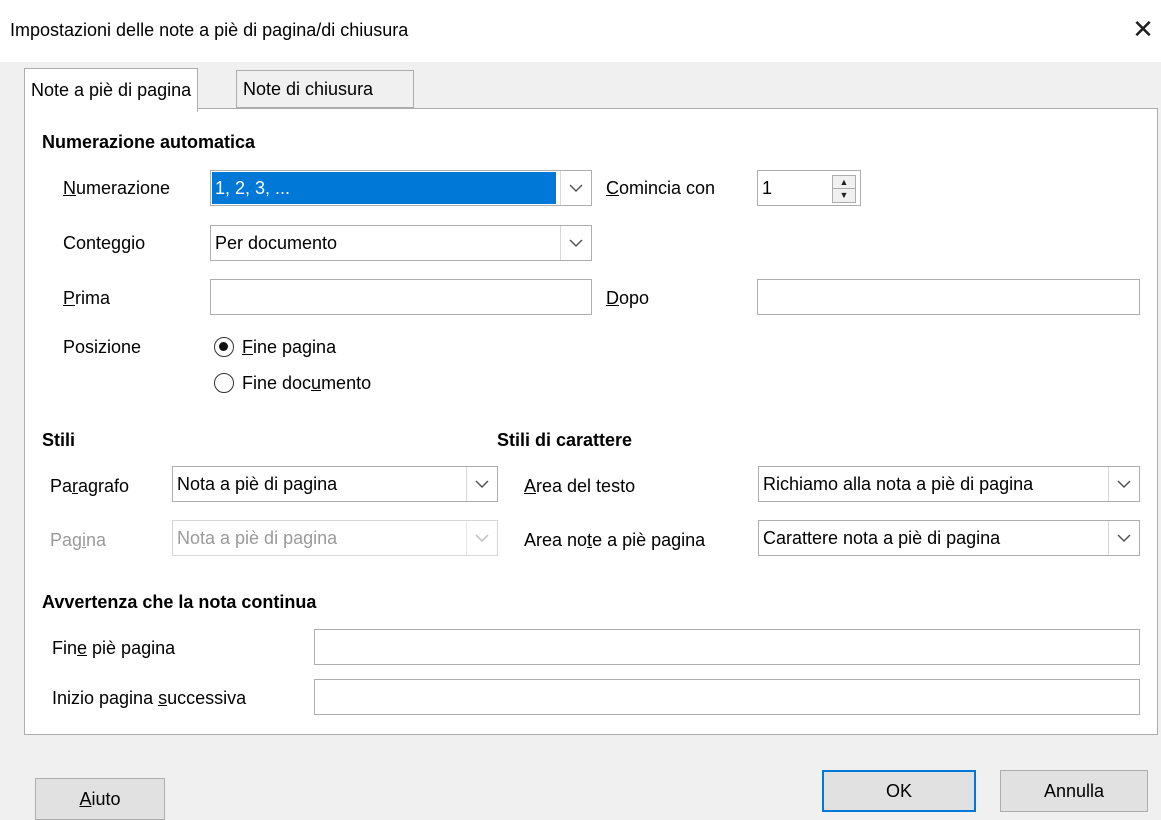 This screenshot has width=1161, height=820. What do you see at coordinates (114, 648) in the screenshot?
I see `footnote-end-label: Fine piè pagina` at bounding box center [114, 648].